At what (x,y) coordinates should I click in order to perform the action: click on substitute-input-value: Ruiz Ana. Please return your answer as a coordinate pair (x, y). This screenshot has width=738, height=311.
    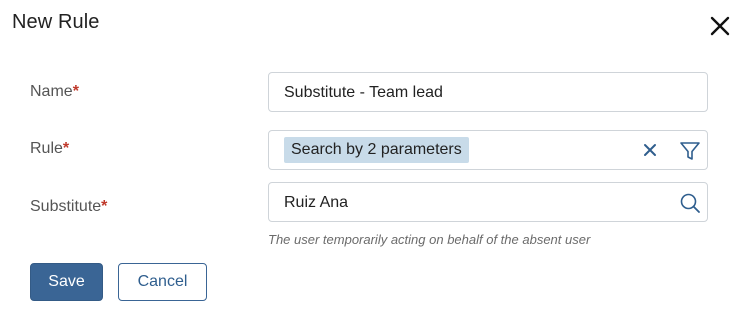
    Looking at the image, I should click on (316, 202).